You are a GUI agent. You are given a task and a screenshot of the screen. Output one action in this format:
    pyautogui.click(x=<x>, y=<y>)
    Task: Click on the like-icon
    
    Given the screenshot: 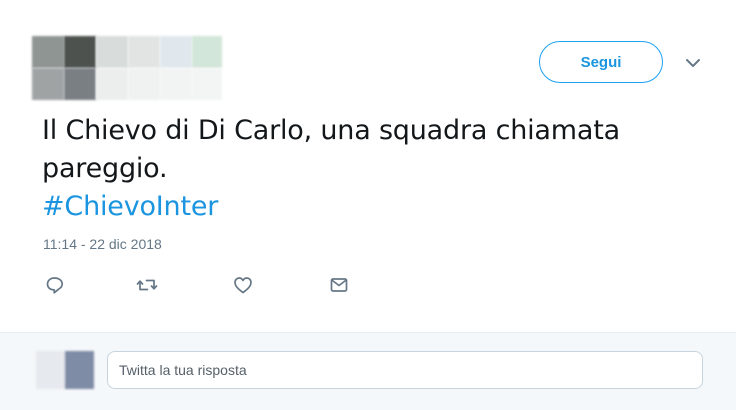 What is the action you would take?
    pyautogui.click(x=244, y=286)
    